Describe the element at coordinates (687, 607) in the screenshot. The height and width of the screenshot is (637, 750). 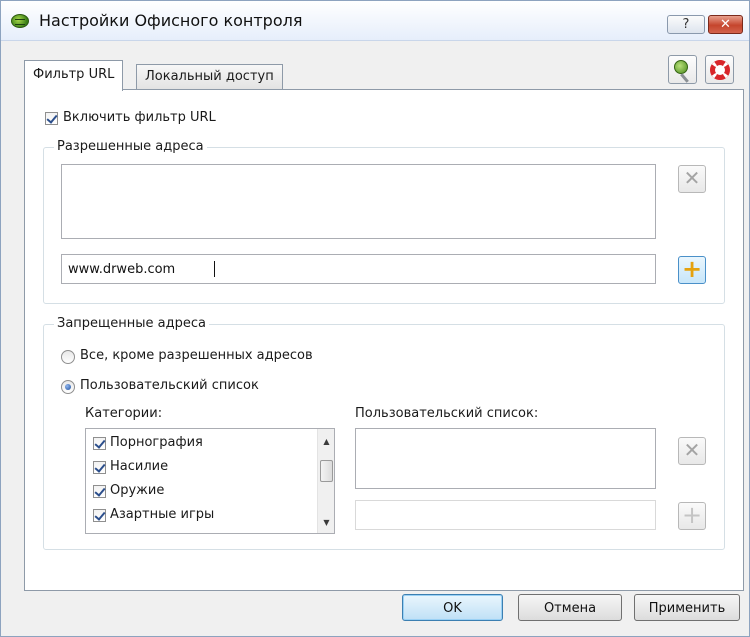
I see `apply-button: Применить` at that location.